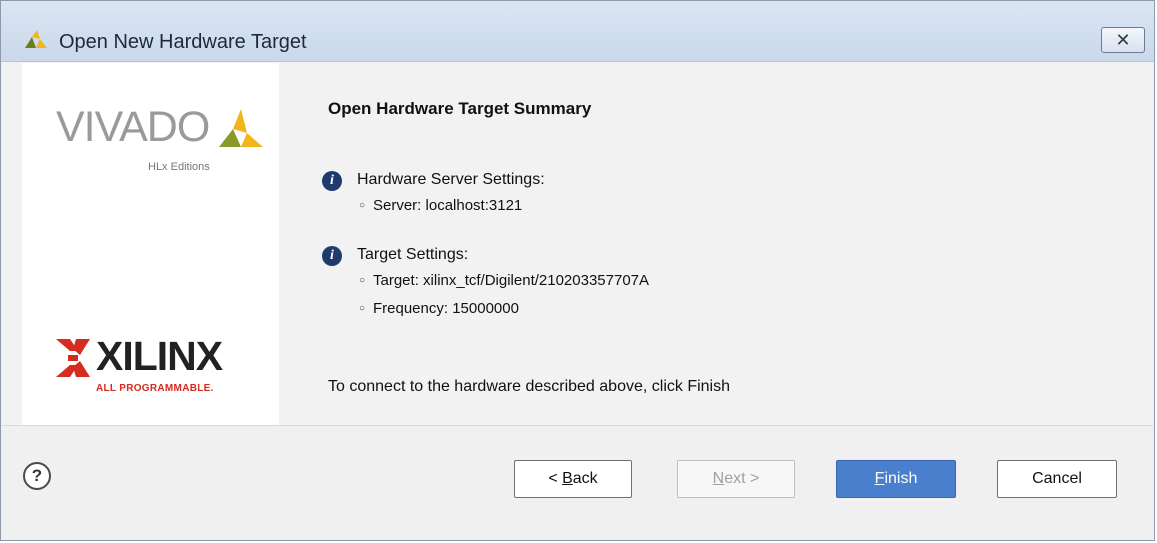  Describe the element at coordinates (179, 167) in the screenshot. I see `vivado-subtitle: HLx Editions` at that location.